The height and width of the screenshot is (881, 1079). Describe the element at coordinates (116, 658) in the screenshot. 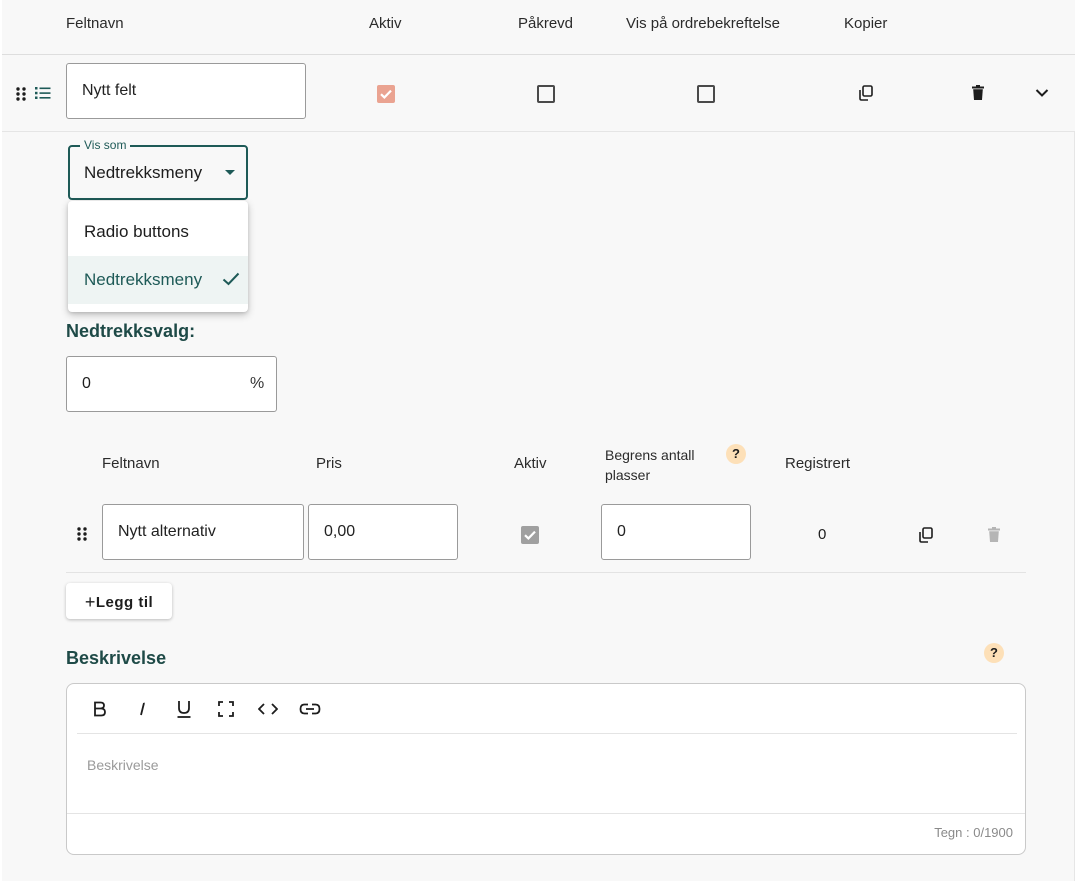

I see `description-title: Beskrivelse` at that location.